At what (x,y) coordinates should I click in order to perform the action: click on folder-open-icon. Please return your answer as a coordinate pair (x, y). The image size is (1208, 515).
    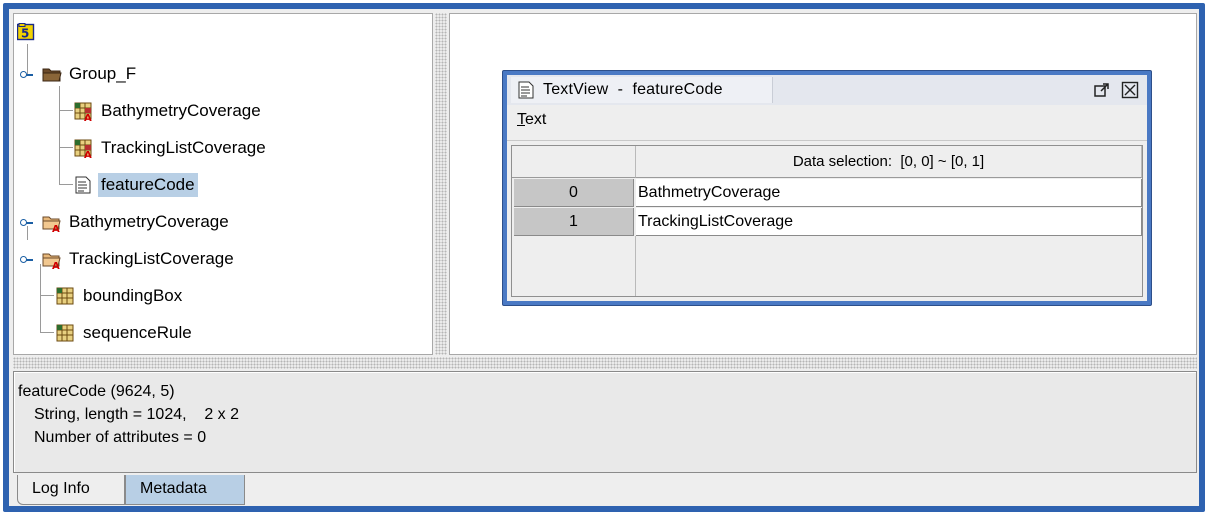
    Looking at the image, I should click on (52, 74).